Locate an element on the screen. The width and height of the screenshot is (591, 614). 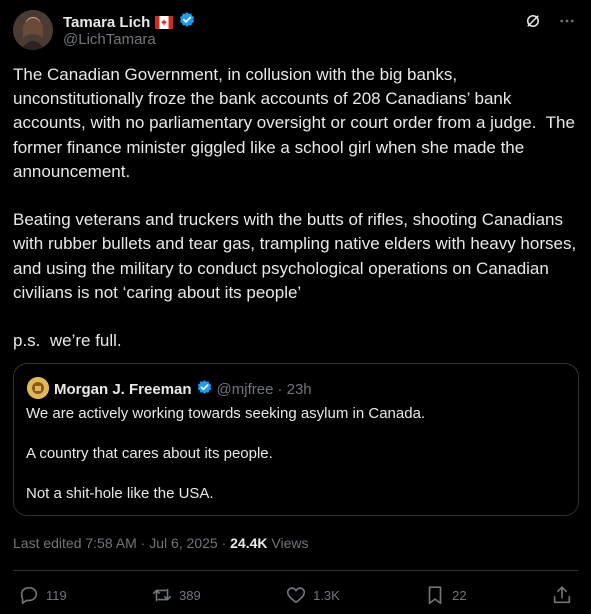
like-button: 1.3K is located at coordinates (312, 595).